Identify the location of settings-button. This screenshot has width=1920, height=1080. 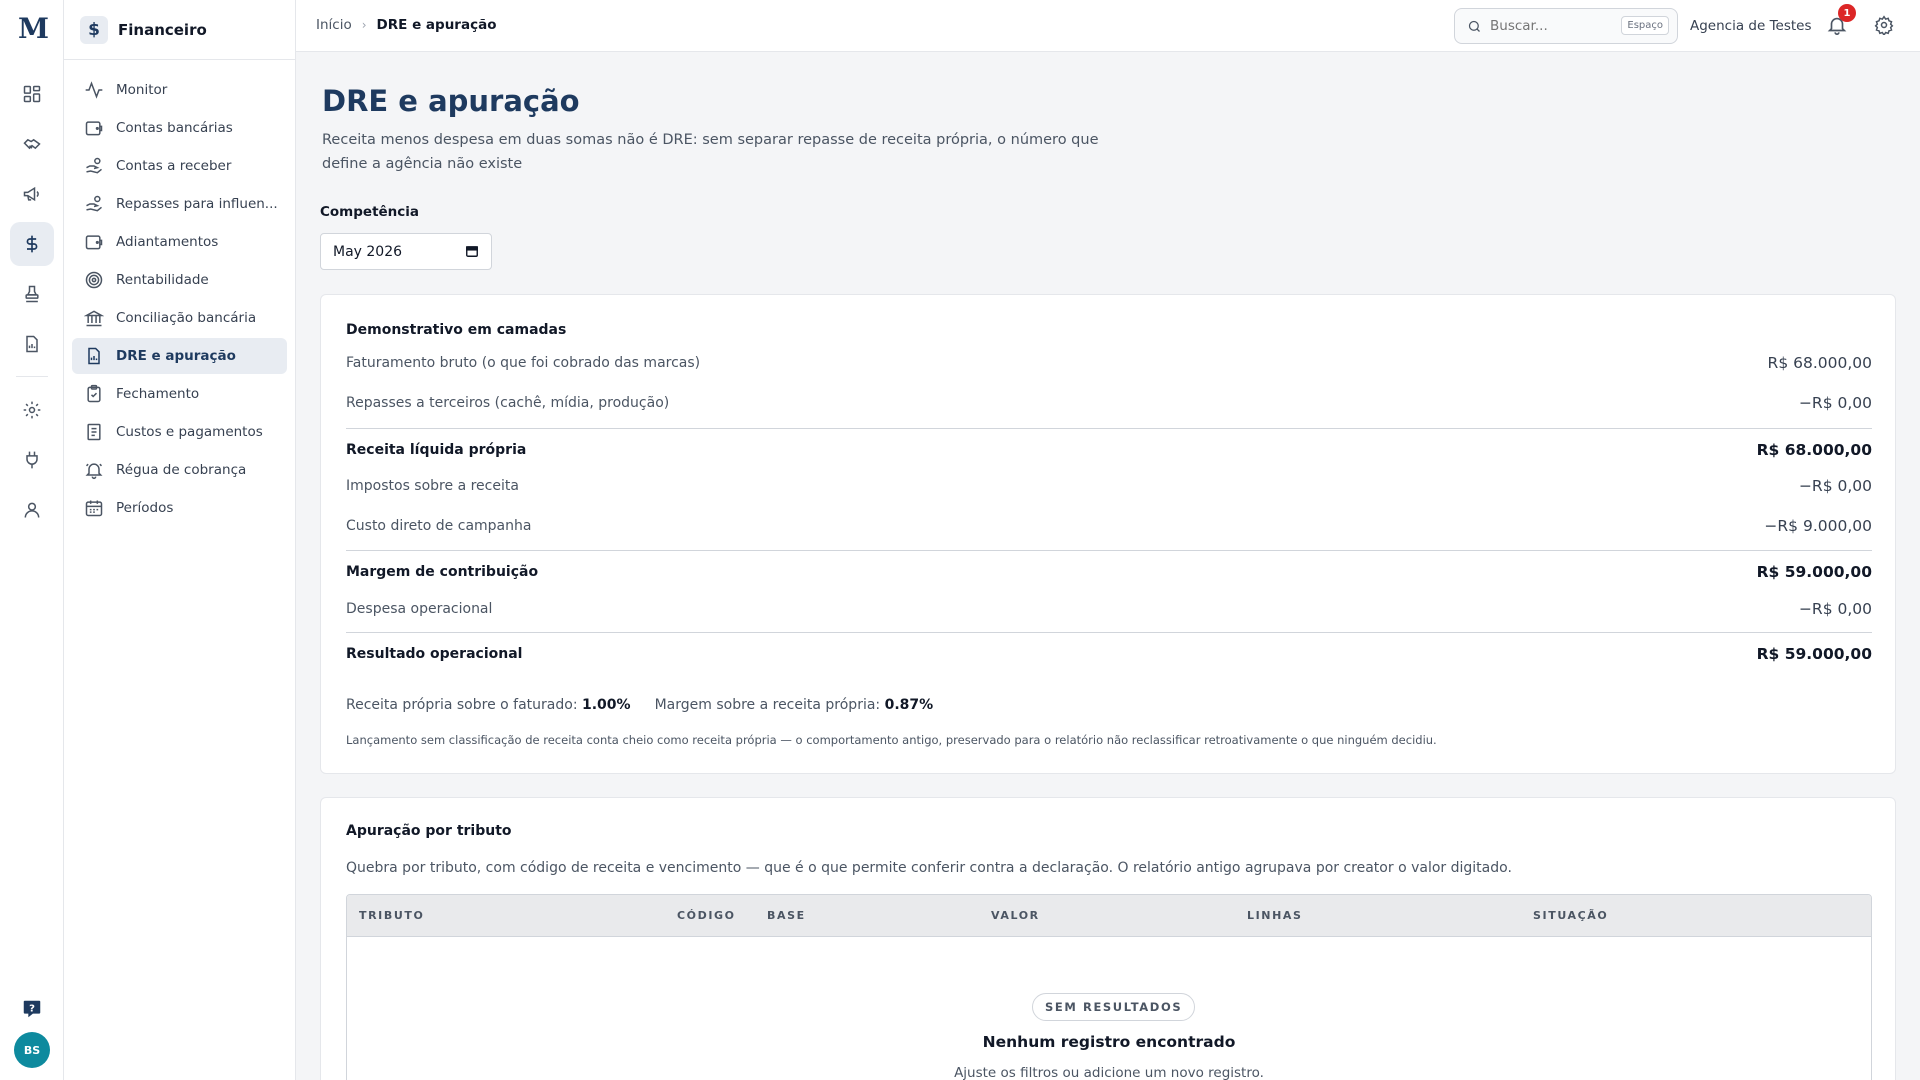
(1885, 26).